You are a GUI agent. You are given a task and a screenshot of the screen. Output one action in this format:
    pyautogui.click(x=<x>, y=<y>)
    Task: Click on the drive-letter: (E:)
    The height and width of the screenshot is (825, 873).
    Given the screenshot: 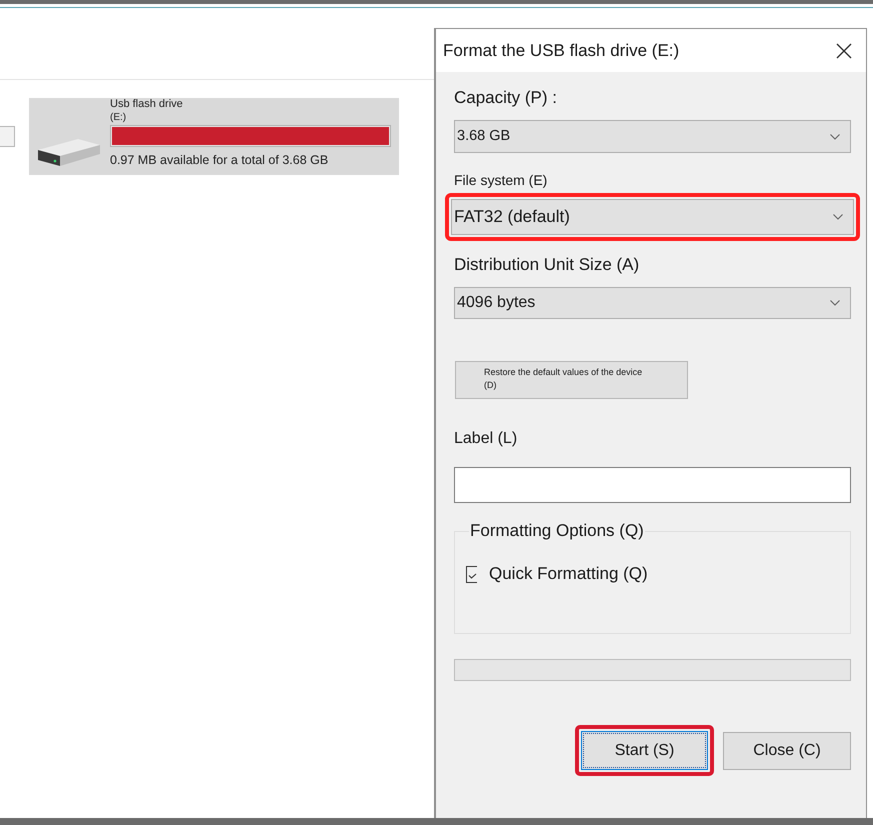 What is the action you would take?
    pyautogui.click(x=118, y=117)
    